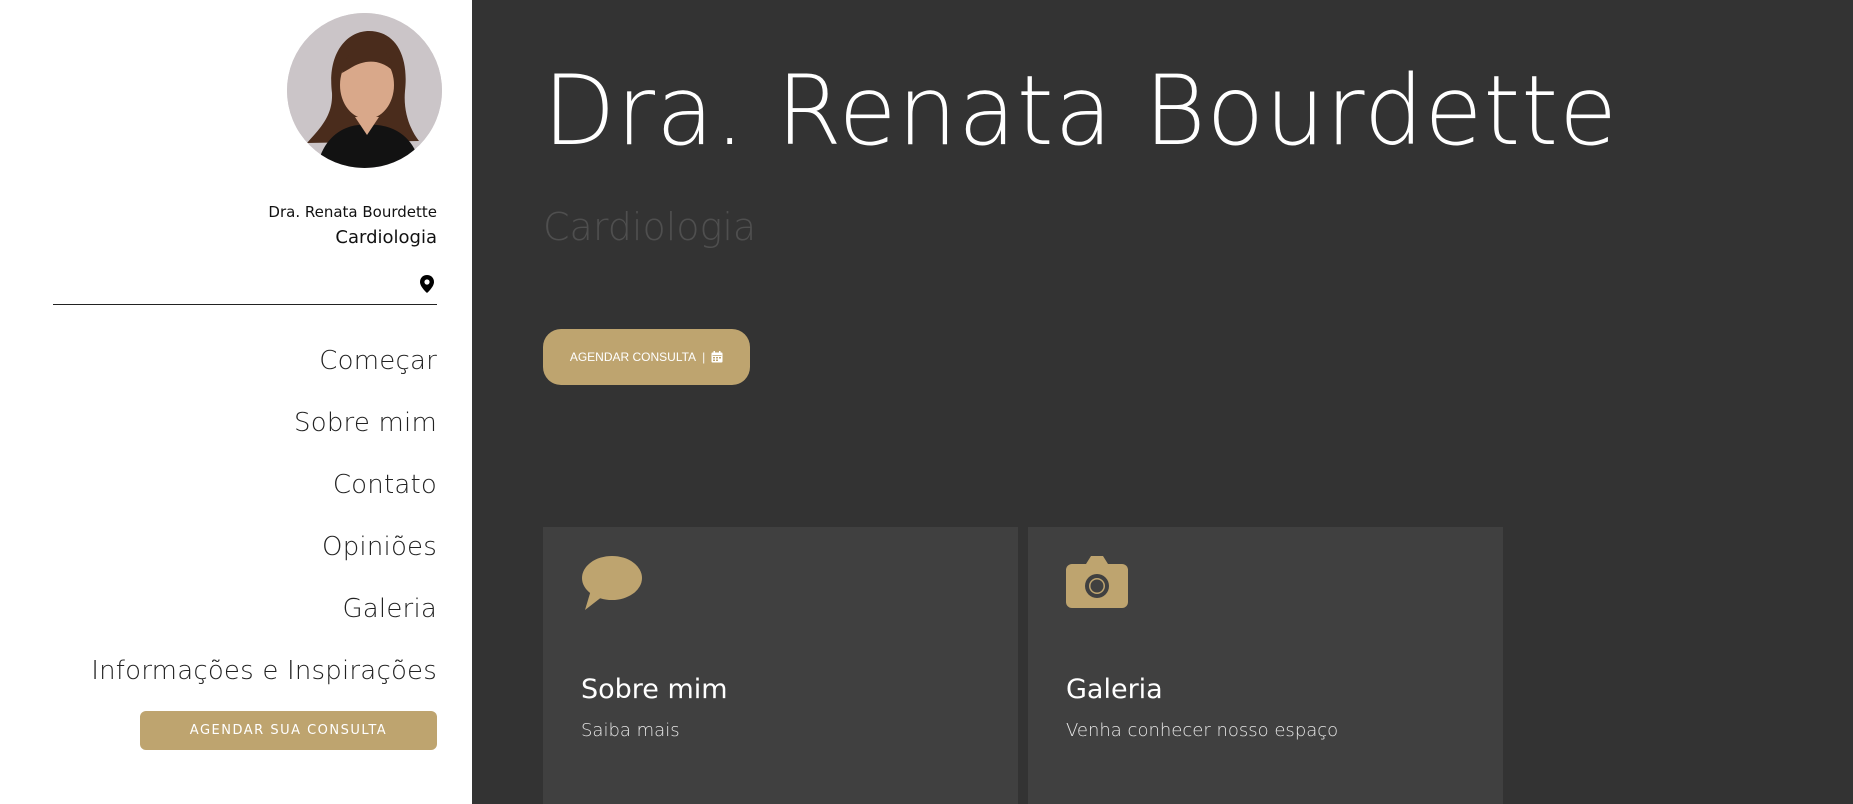 The image size is (1853, 804). Describe the element at coordinates (1114, 689) in the screenshot. I see `card-title: Galeria` at that location.